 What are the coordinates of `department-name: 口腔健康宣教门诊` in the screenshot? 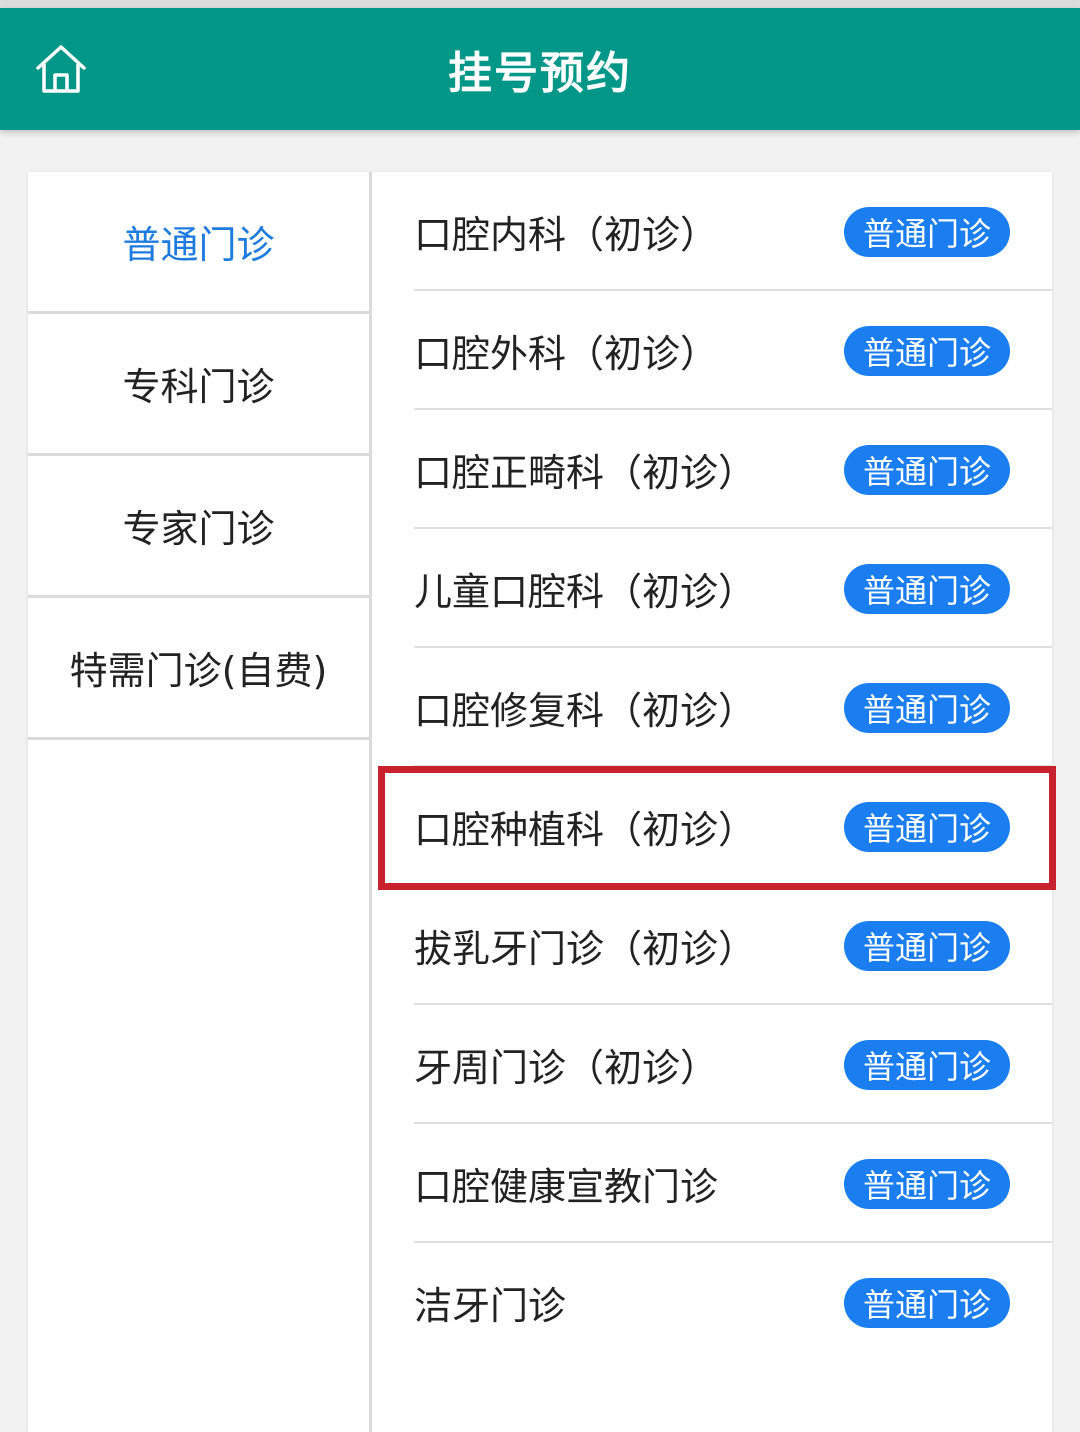 It's located at (566, 1187).